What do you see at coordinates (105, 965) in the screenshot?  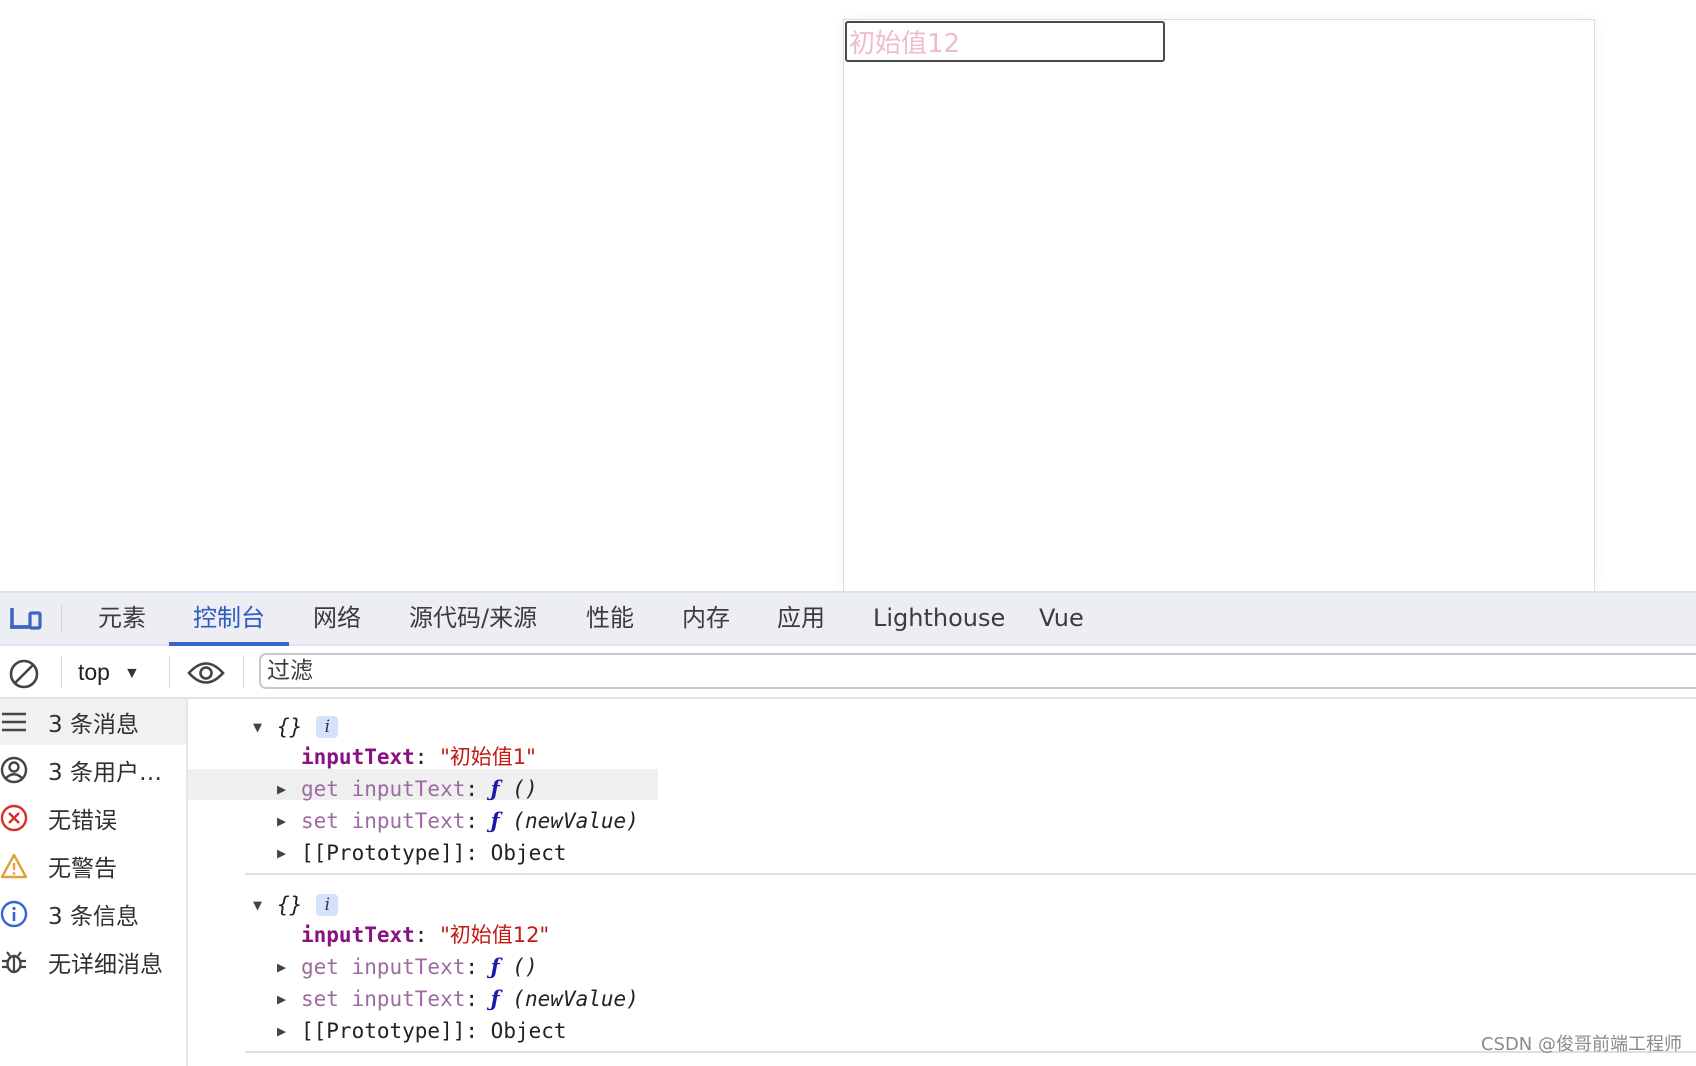 I see `sidebar-item-label: 无详细消息` at bounding box center [105, 965].